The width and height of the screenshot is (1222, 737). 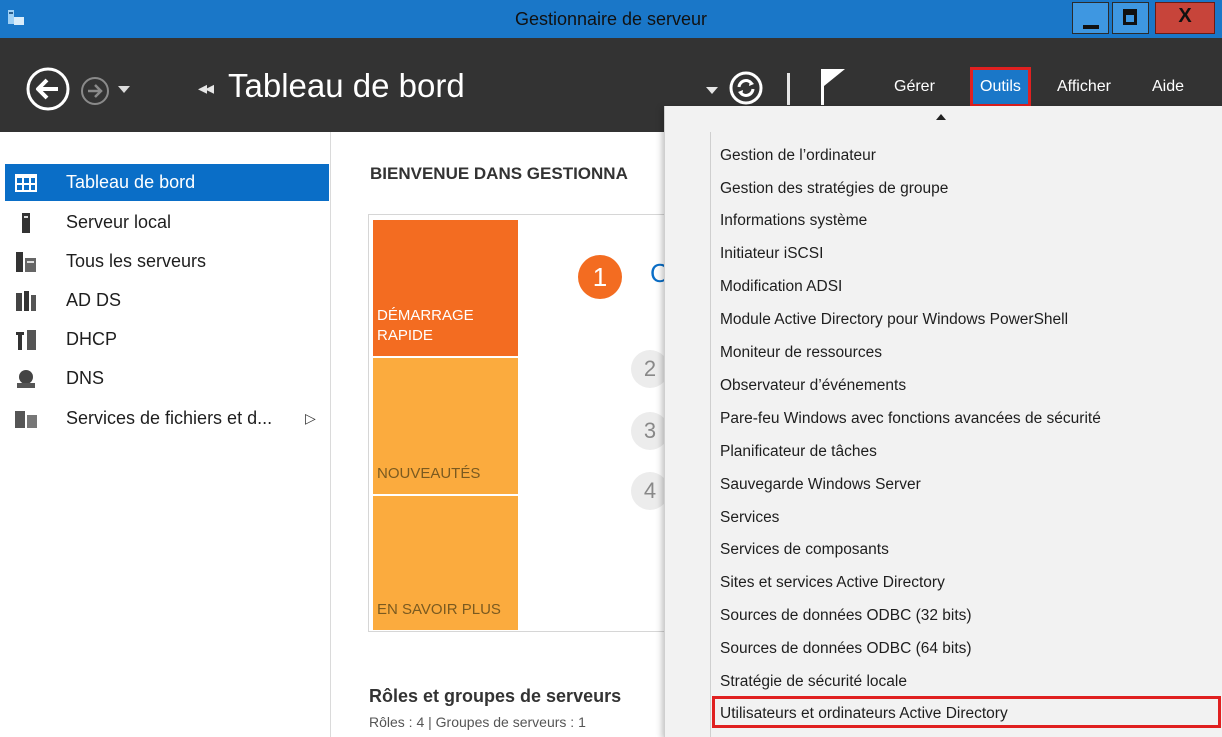 I want to click on page-title: Tableau de bord, so click(x=346, y=85).